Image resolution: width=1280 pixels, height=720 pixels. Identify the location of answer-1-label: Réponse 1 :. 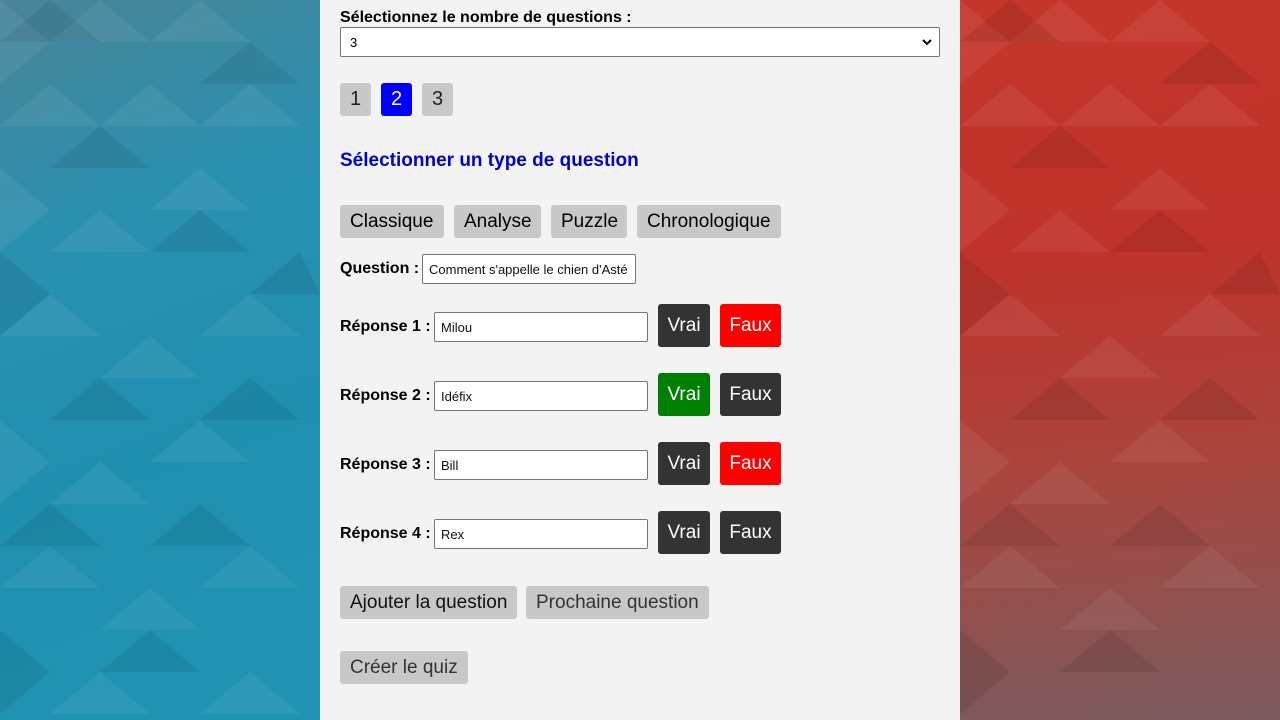
(385, 326).